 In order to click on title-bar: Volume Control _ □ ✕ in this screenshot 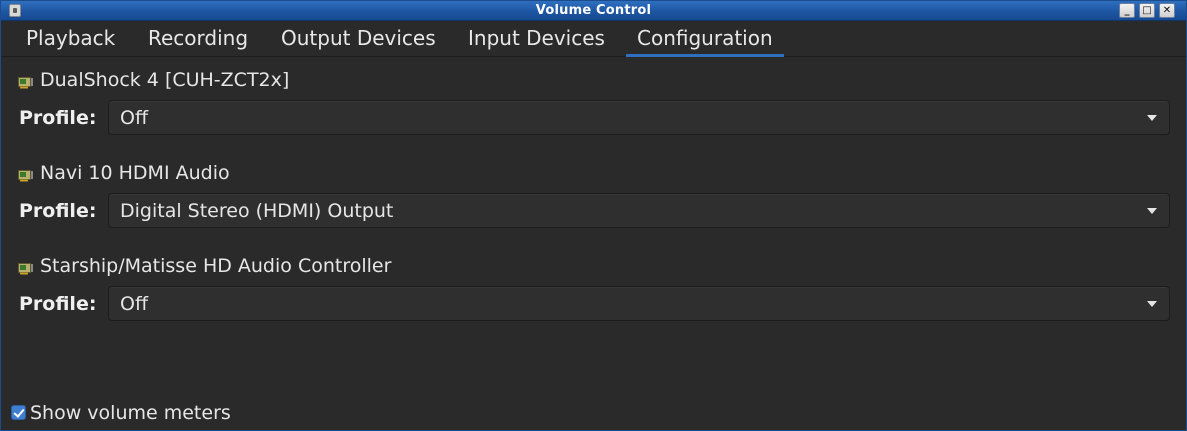, I will do `click(593, 11)`.